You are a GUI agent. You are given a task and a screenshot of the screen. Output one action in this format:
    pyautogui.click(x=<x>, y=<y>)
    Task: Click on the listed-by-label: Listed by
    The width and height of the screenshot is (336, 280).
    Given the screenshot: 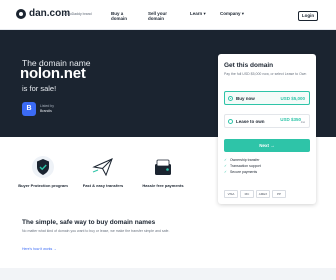 What is the action you would take?
    pyautogui.click(x=47, y=106)
    